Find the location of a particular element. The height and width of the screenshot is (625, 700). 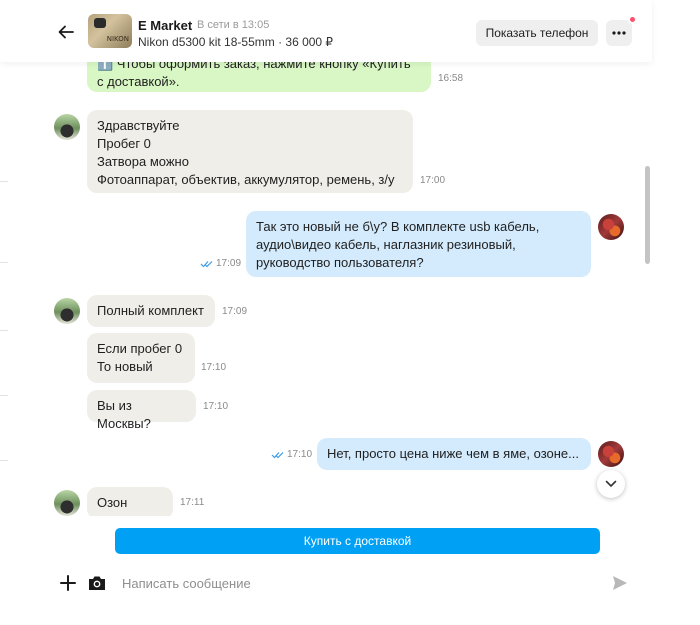

incoming-message: Если пробег 0 То новый is located at coordinates (141, 358).